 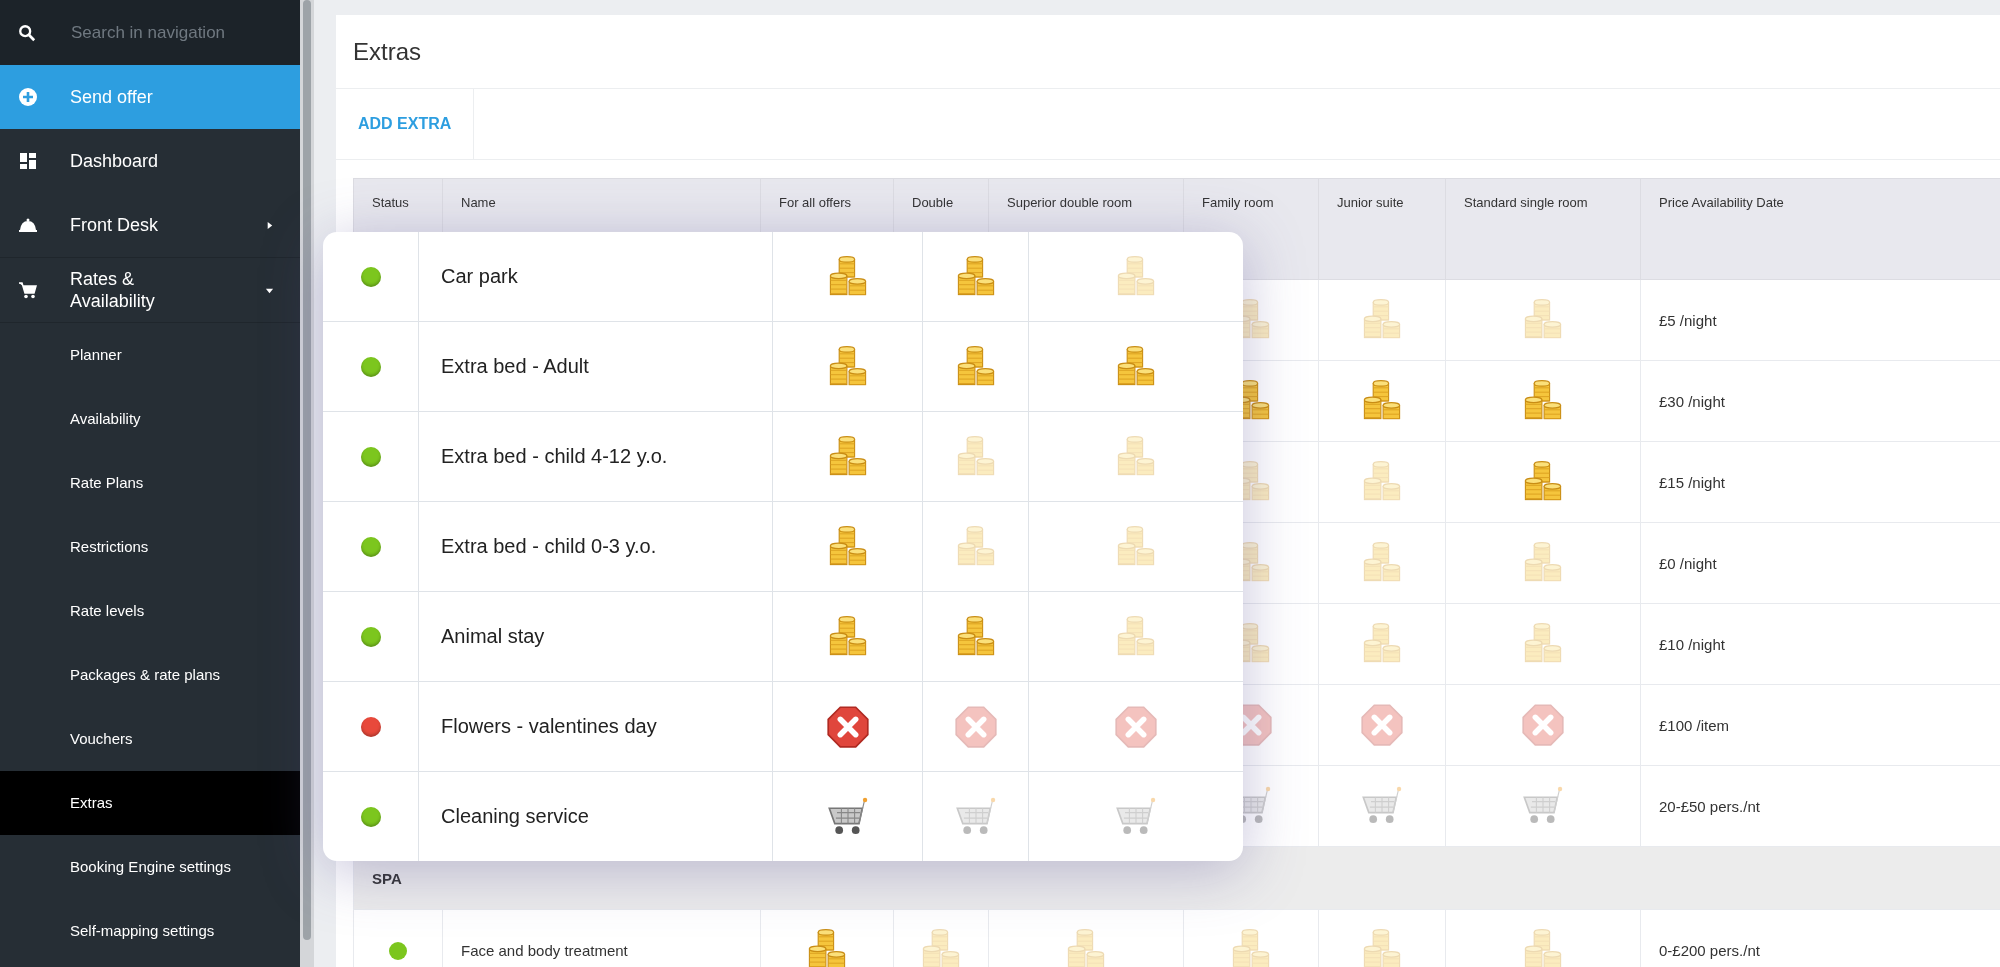 I want to click on plus-icon, so click(x=28, y=97).